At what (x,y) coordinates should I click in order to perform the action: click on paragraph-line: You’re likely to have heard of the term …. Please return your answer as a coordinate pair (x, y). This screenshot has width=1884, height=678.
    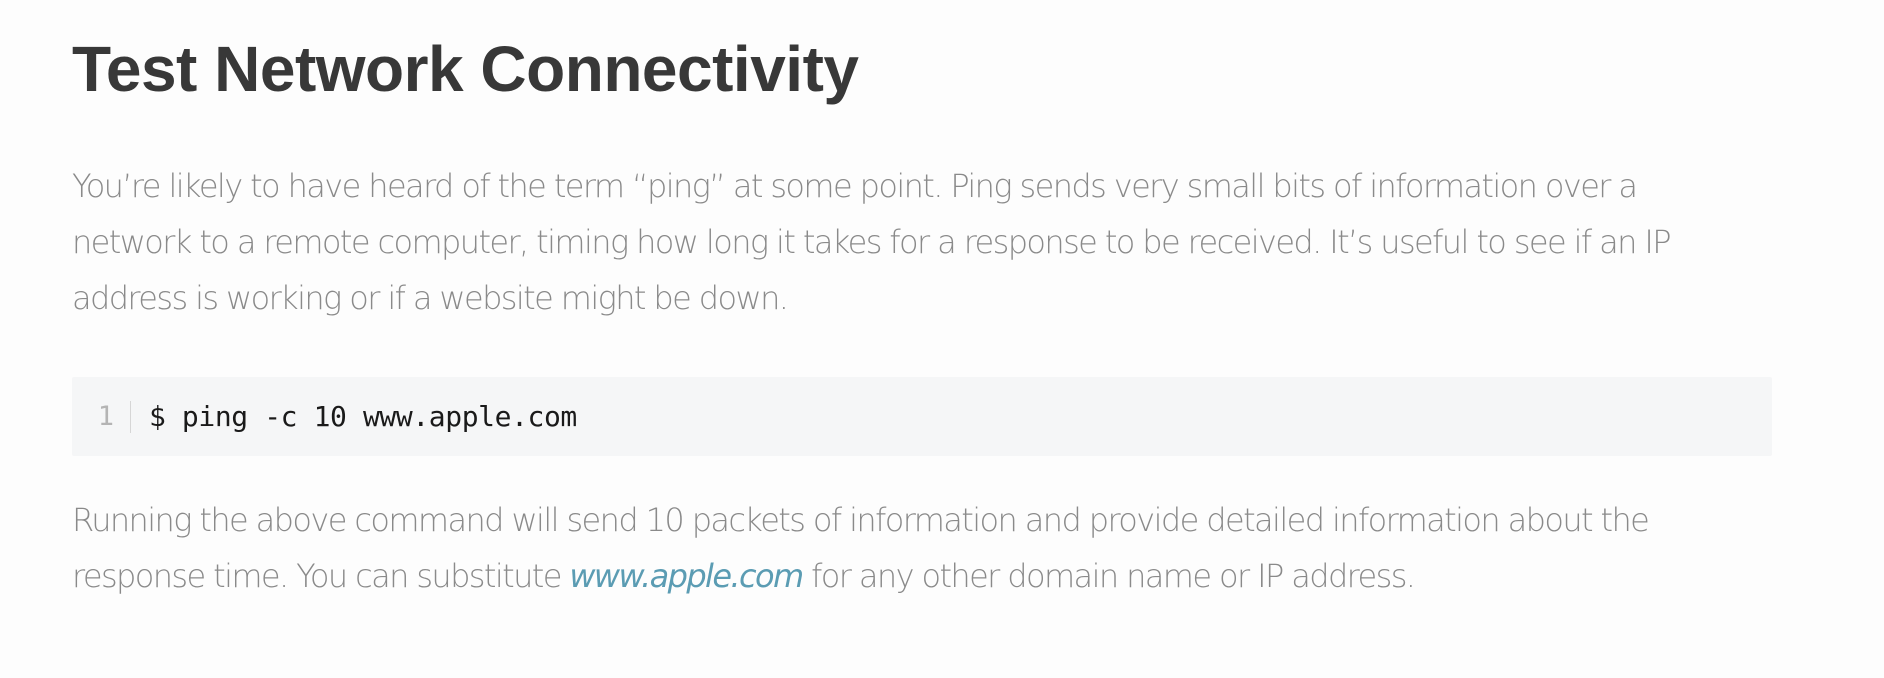
    Looking at the image, I should click on (855, 186).